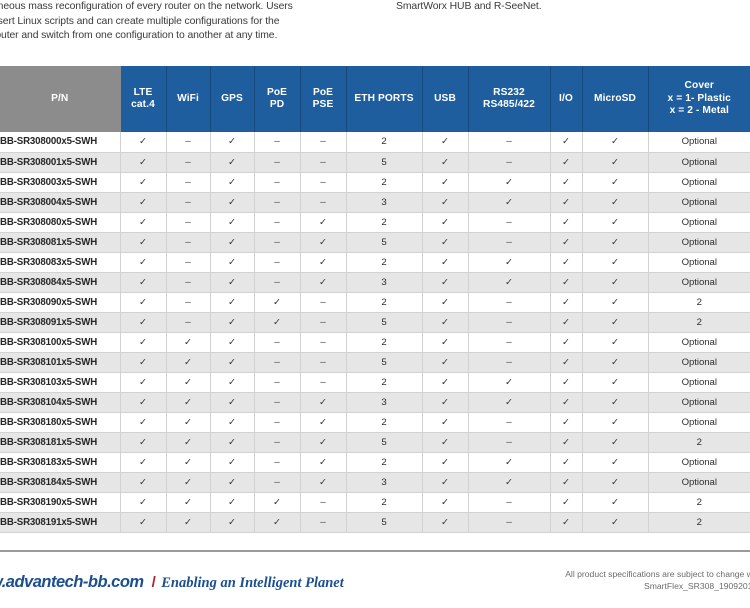 This screenshot has width=750, height=608. What do you see at coordinates (375, 242) in the screenshot?
I see `table-row: BB-SR308081x5-SWH ✓ – ✓ – ✓ 5 ✓ – ✓ ✓ Optional` at bounding box center [375, 242].